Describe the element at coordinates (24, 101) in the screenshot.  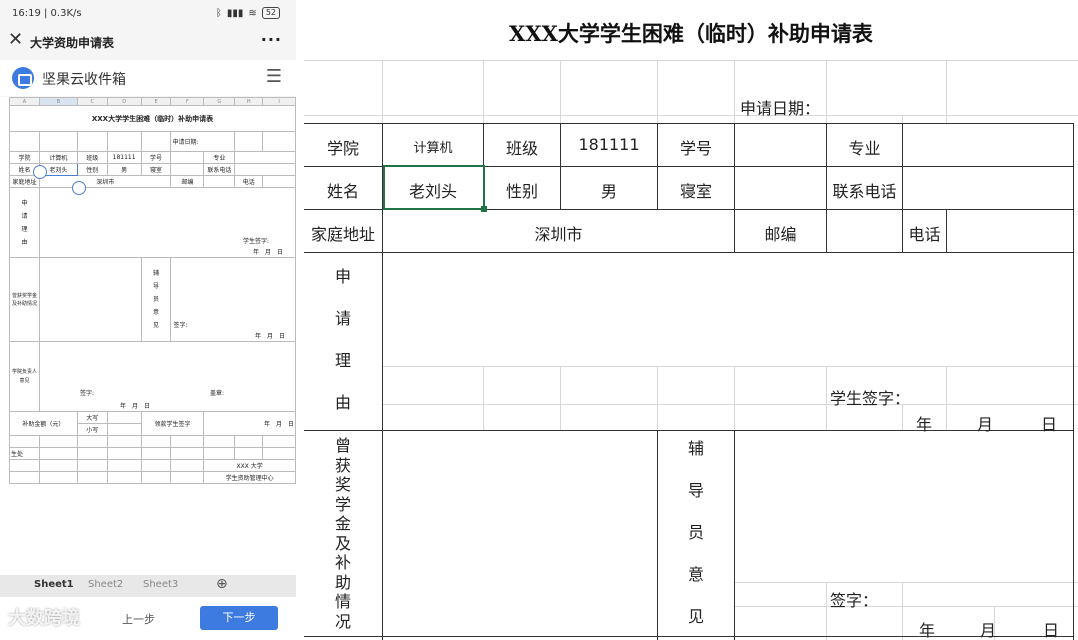
I see `col-header: A` at that location.